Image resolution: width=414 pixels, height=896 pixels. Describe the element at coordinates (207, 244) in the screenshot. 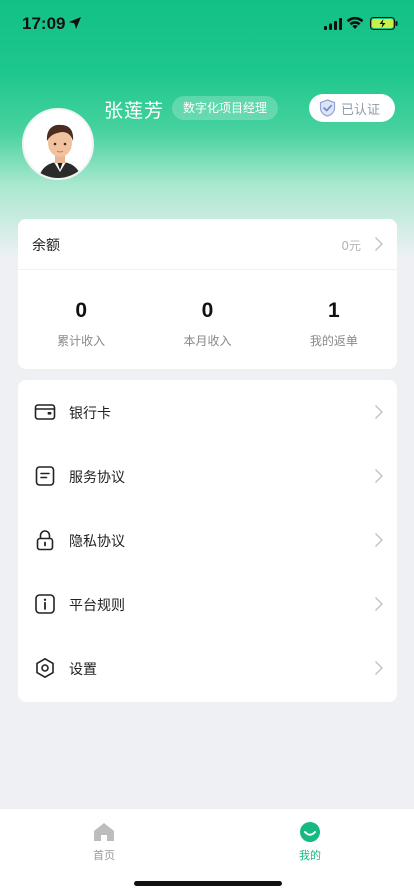

I see `balance-row: 余额 0元` at that location.